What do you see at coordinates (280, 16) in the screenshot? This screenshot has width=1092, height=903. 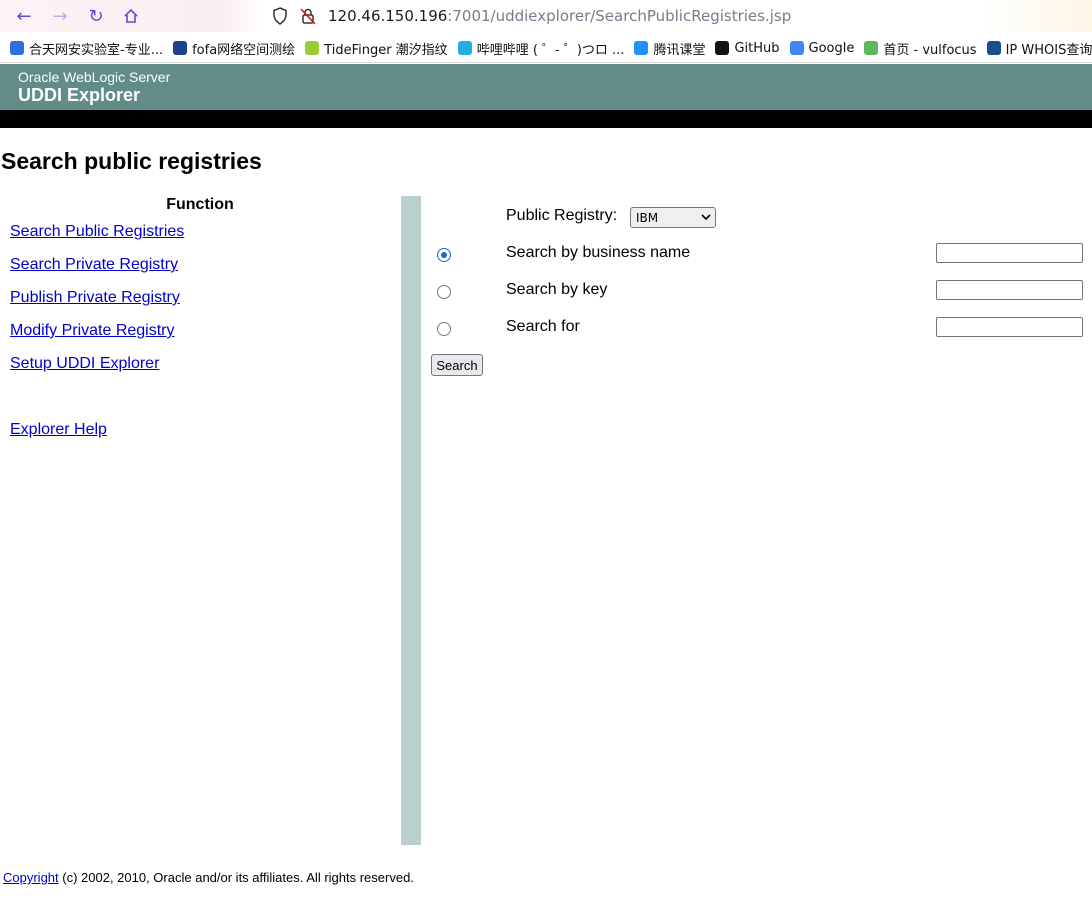 I see `shield-icon` at bounding box center [280, 16].